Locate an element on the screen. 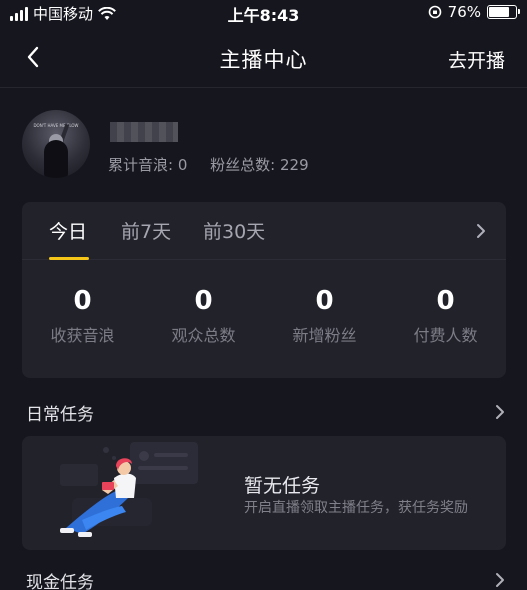  cash-tasks-header: 现金任务 is located at coordinates (264, 578).